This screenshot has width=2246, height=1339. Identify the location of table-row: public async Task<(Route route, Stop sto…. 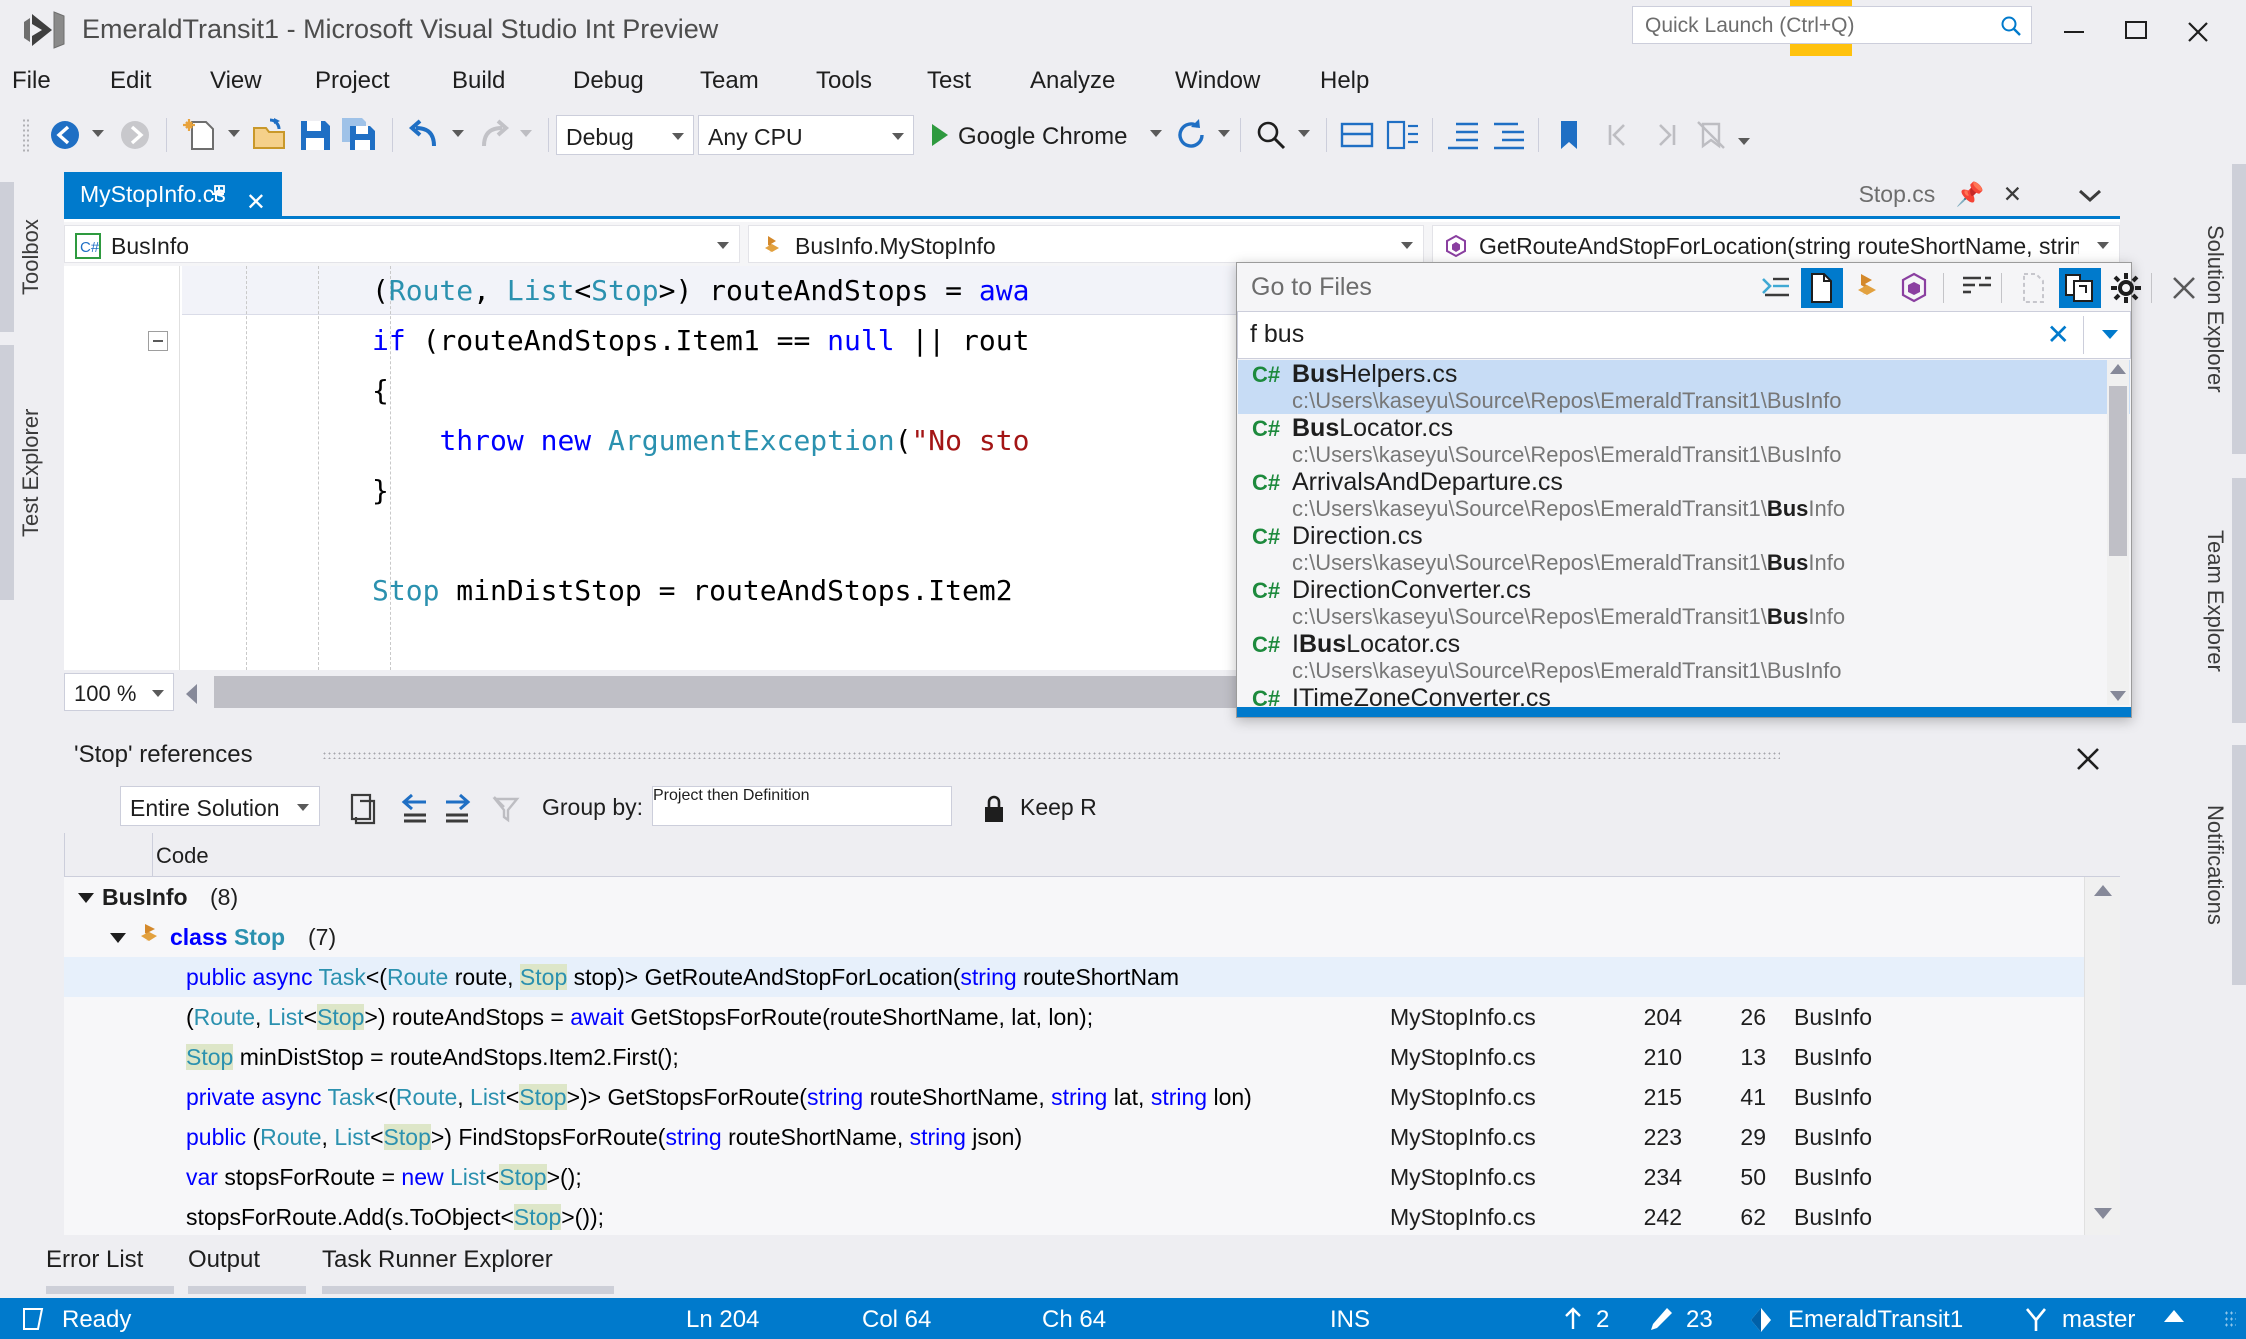
(1092, 977).